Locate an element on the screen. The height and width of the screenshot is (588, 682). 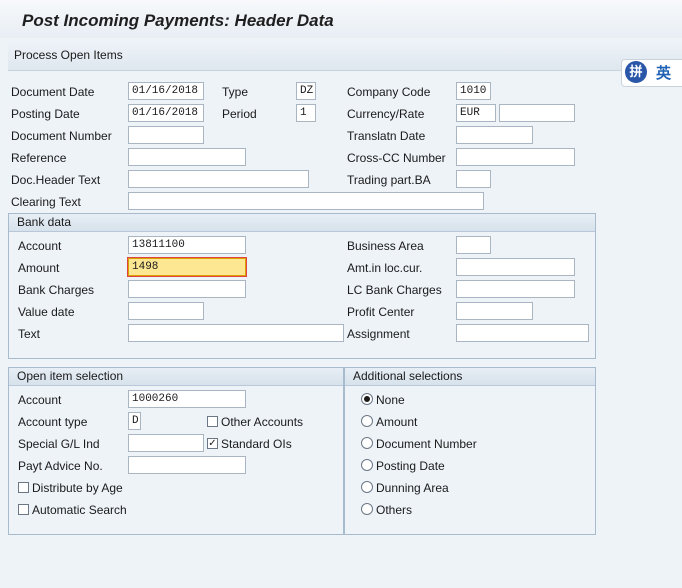
standard-ois-label: Standard OIs is located at coordinates (256, 444).